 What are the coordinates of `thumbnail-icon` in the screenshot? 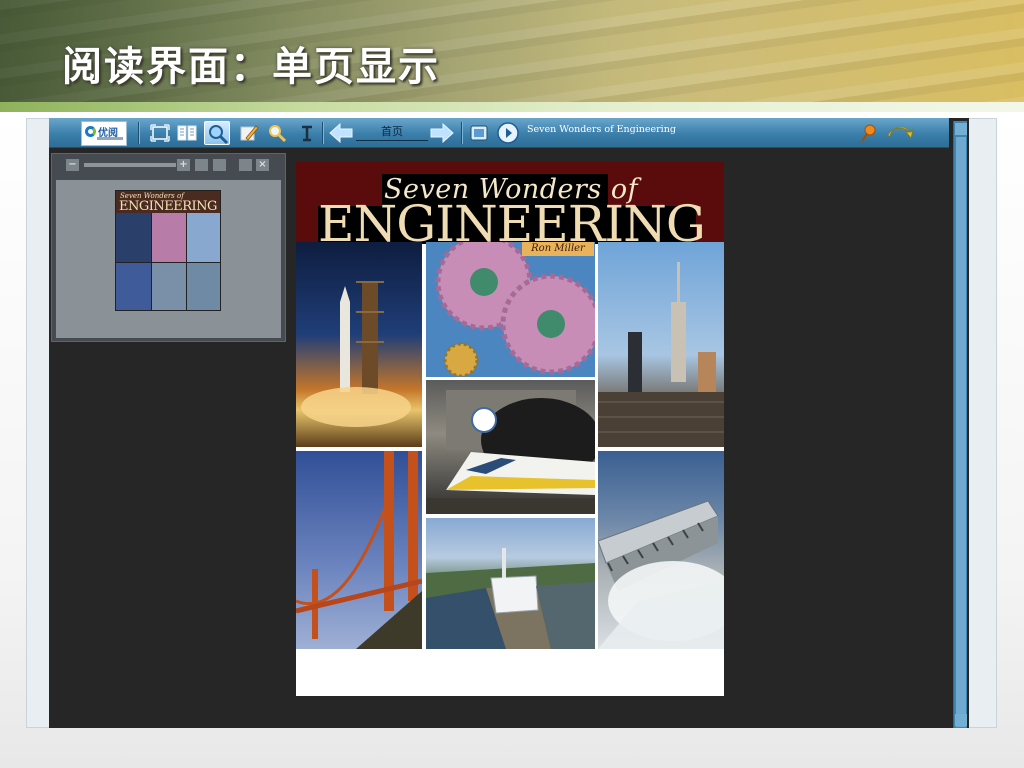 It's located at (479, 133).